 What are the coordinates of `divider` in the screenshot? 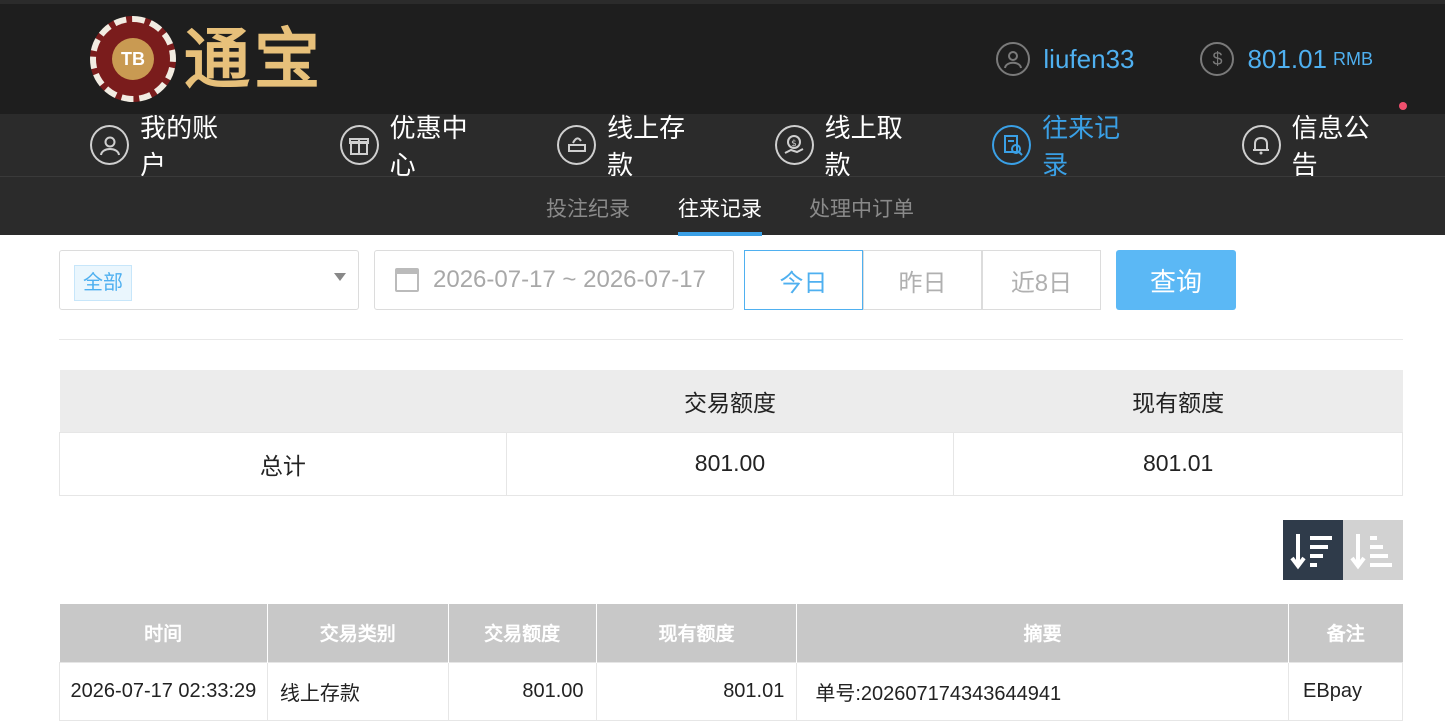 It's located at (731, 339).